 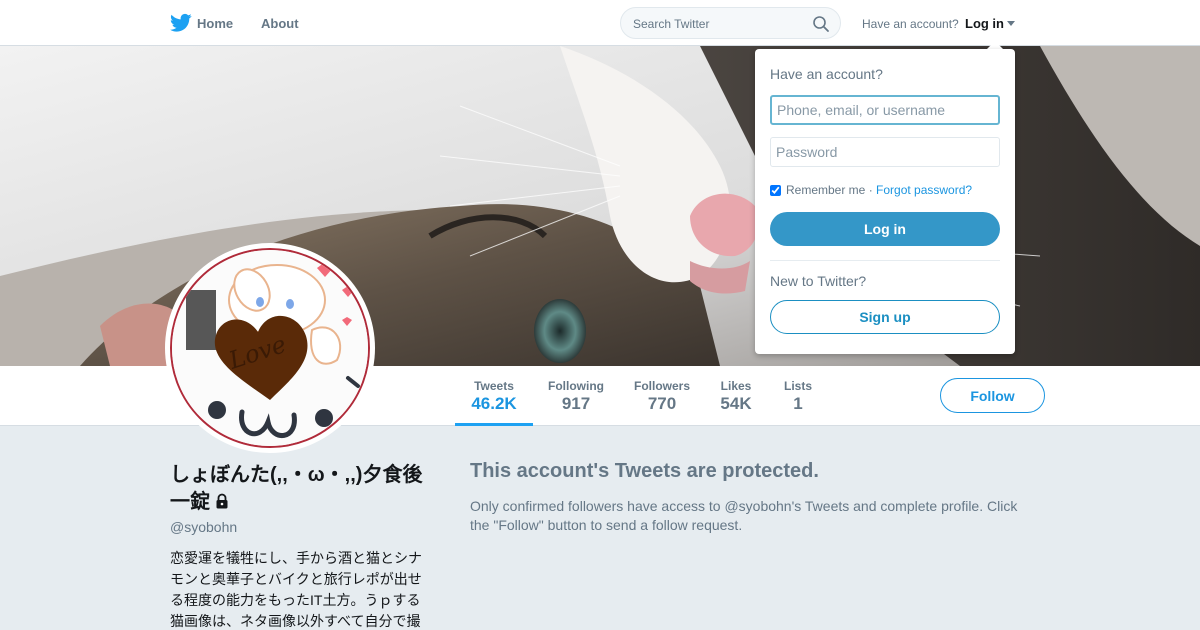 I want to click on divider, so click(x=885, y=260).